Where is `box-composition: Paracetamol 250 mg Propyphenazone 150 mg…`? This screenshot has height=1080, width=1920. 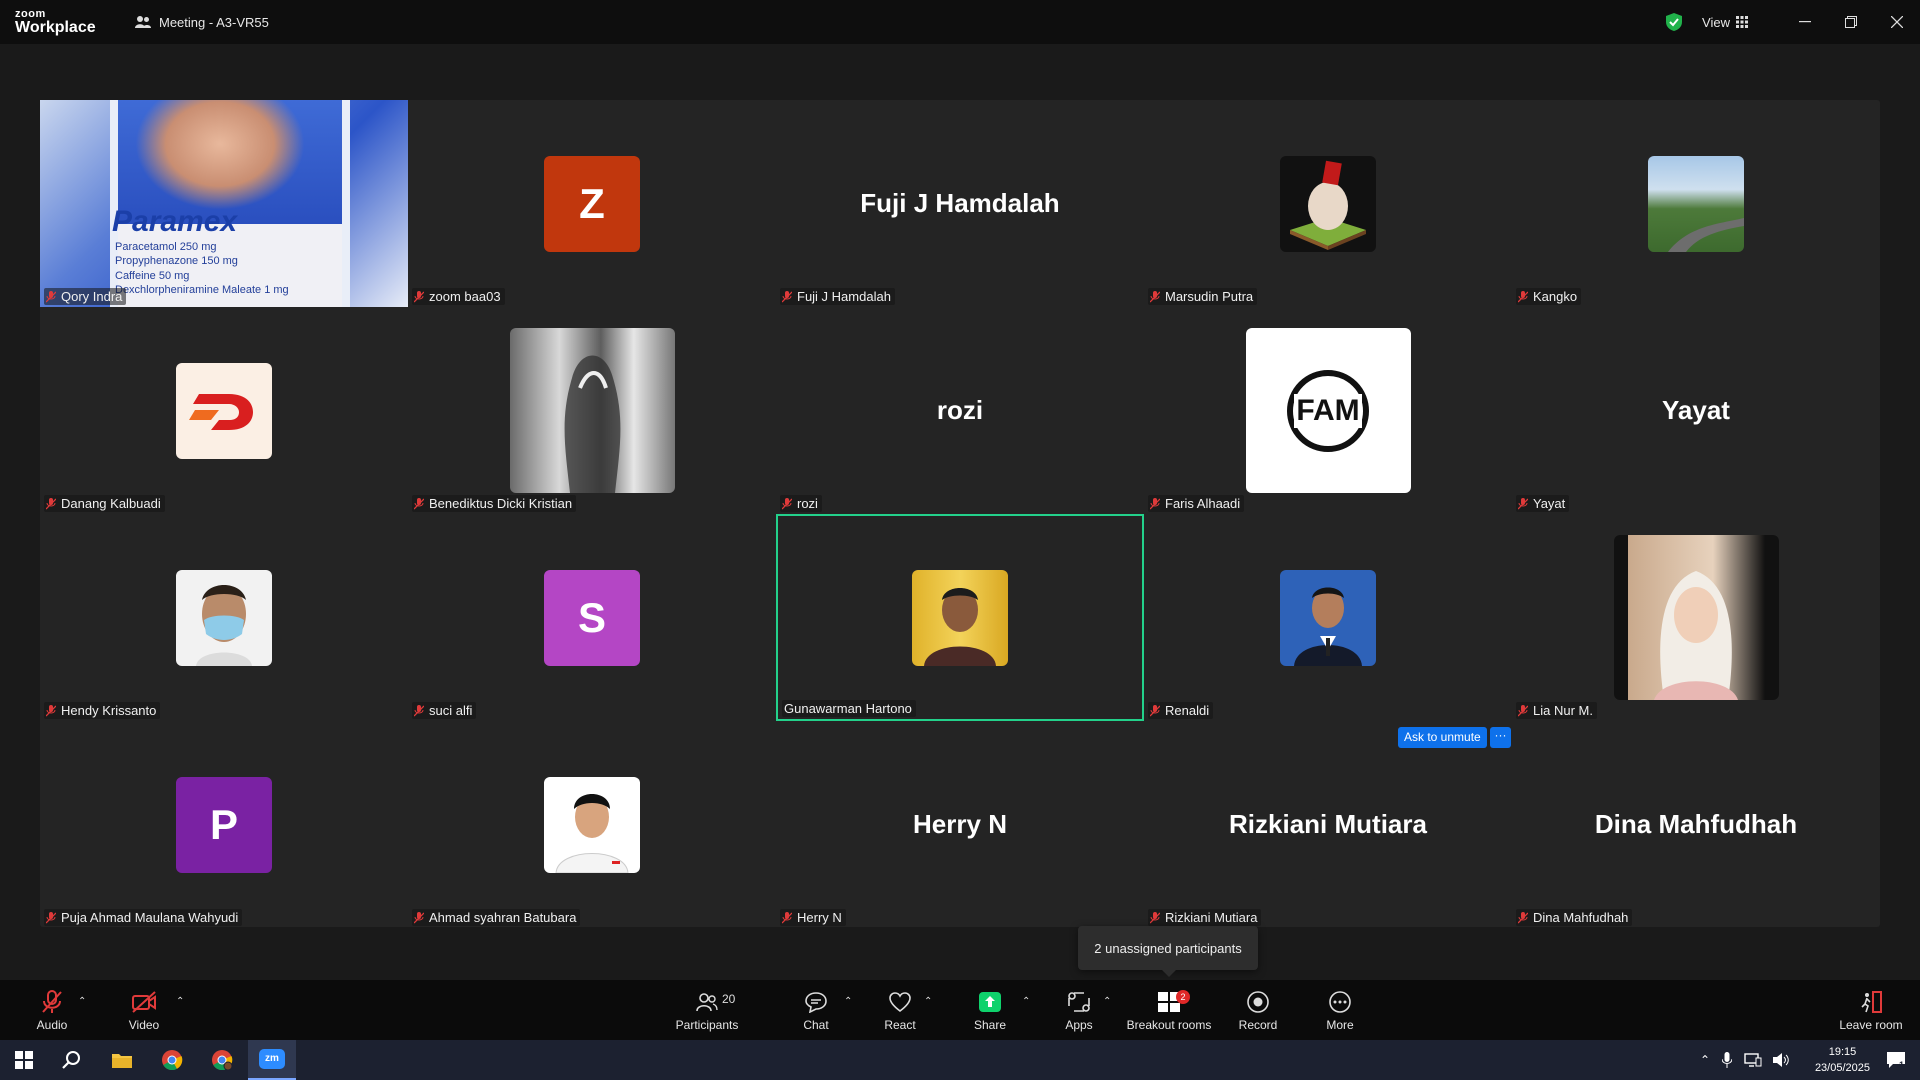 box-composition: Paracetamol 250 mg Propyphenazone 150 mg… is located at coordinates (202, 268).